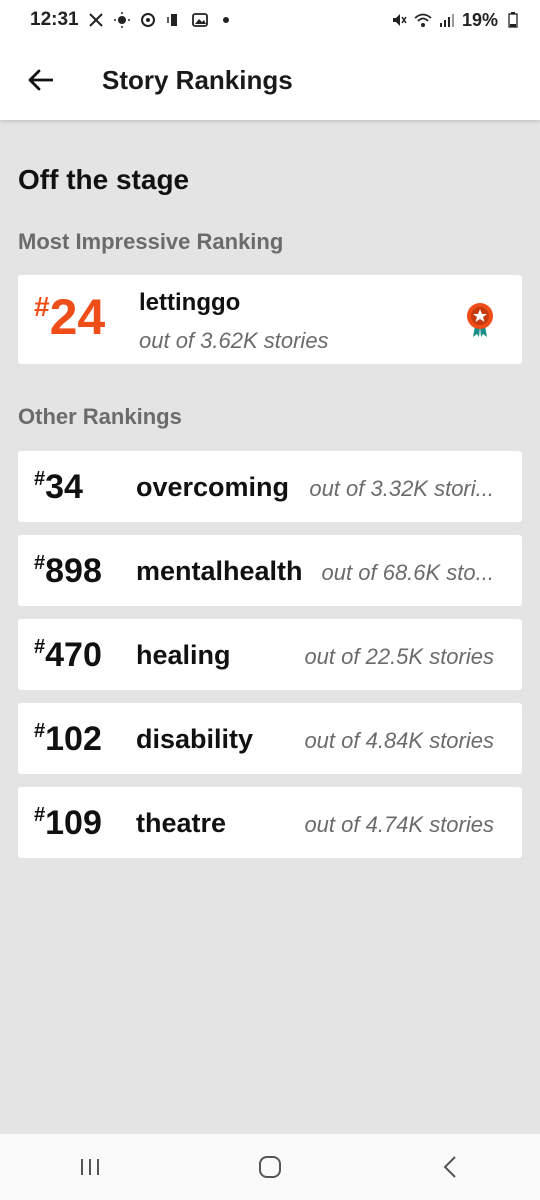  I want to click on rank-tag: mentalhealth, so click(219, 571).